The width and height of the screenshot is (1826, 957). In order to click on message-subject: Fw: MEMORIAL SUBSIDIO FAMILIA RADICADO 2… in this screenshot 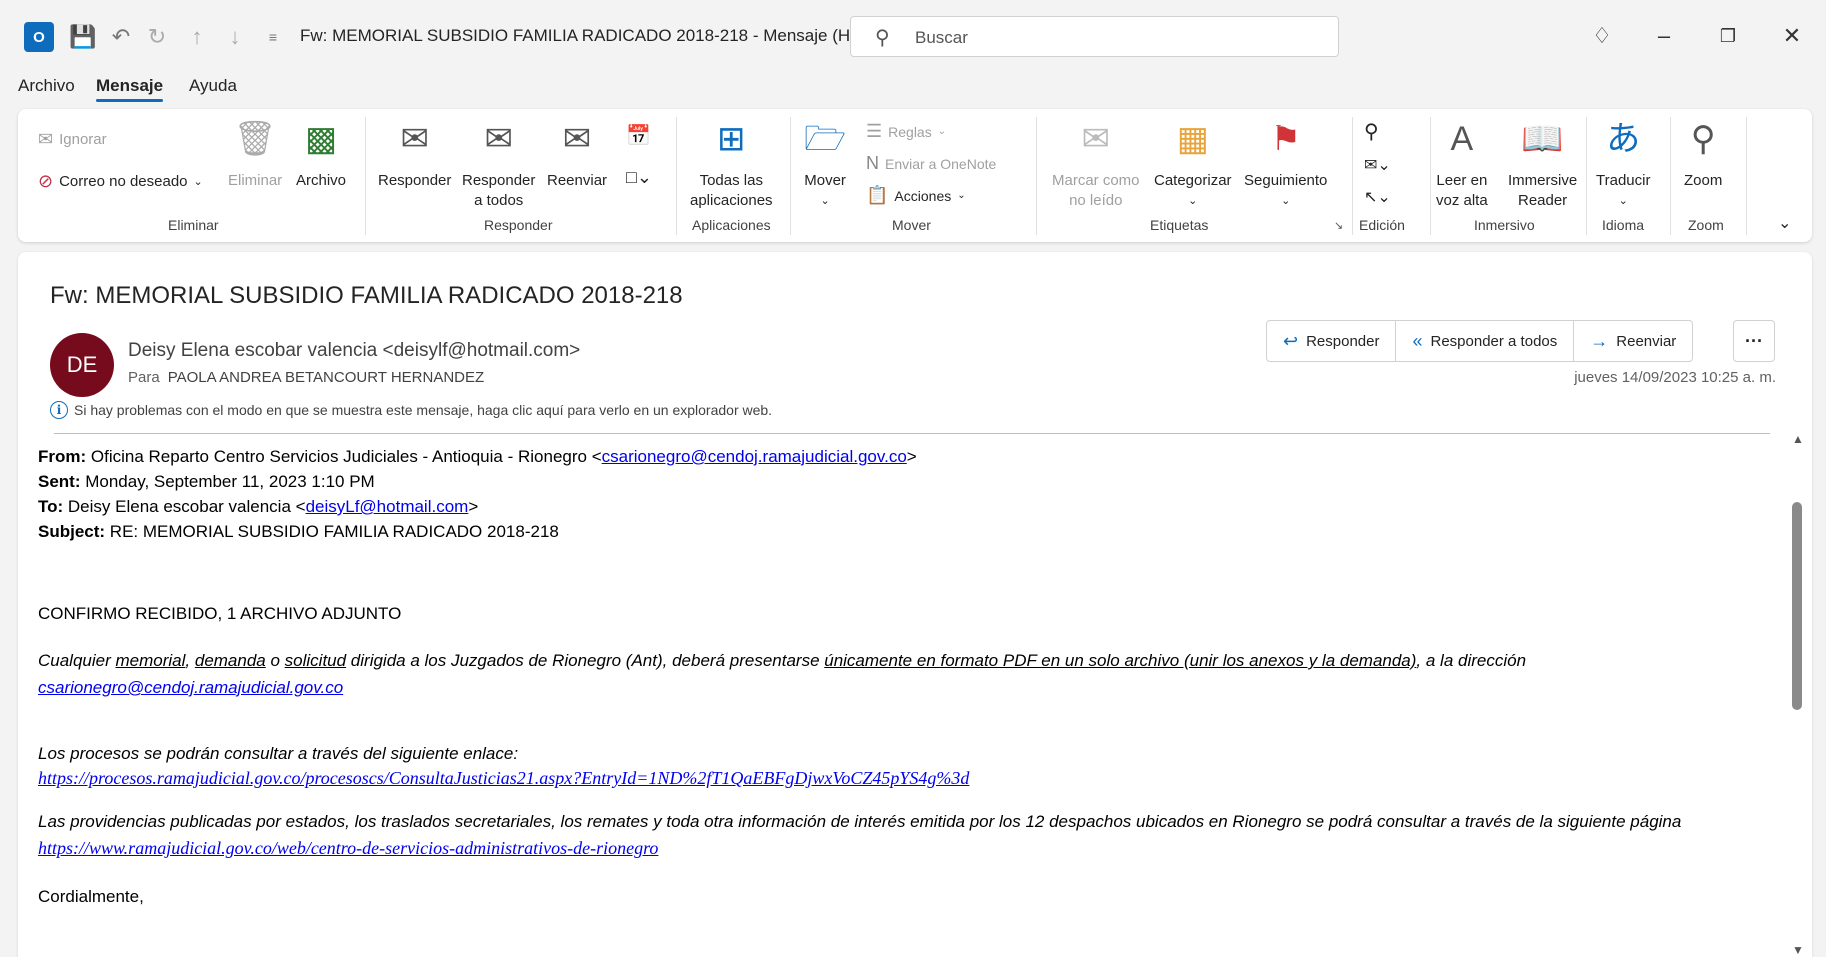, I will do `click(366, 295)`.